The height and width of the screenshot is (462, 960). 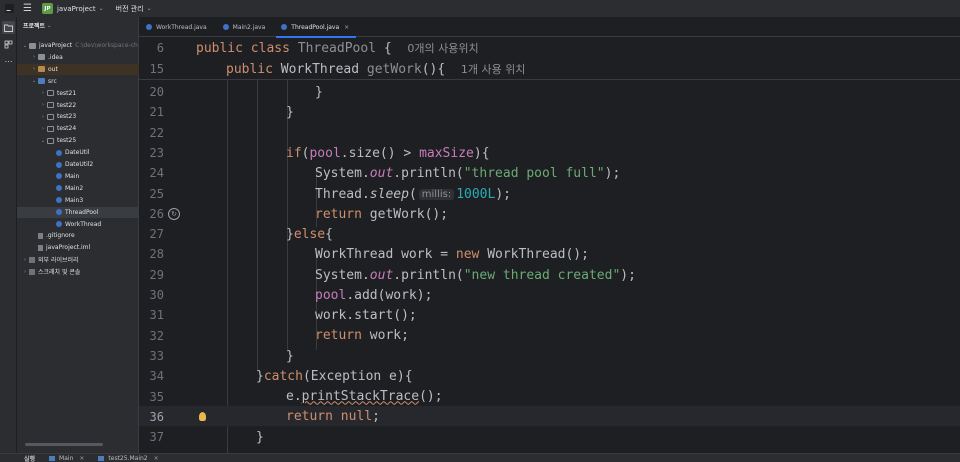 What do you see at coordinates (8, 61) in the screenshot?
I see `more-tools-icon: ⋯` at bounding box center [8, 61].